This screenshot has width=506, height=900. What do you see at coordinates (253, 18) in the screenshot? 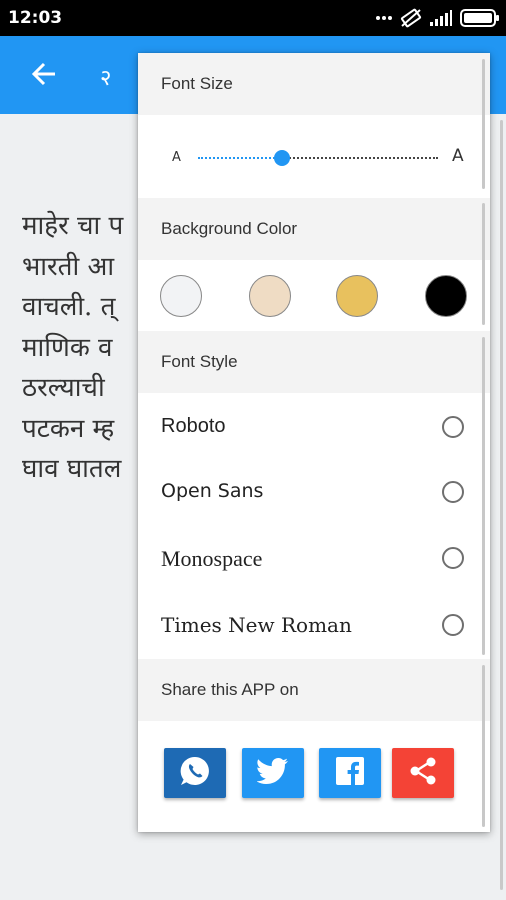
I see `status-bar: 12:03` at bounding box center [253, 18].